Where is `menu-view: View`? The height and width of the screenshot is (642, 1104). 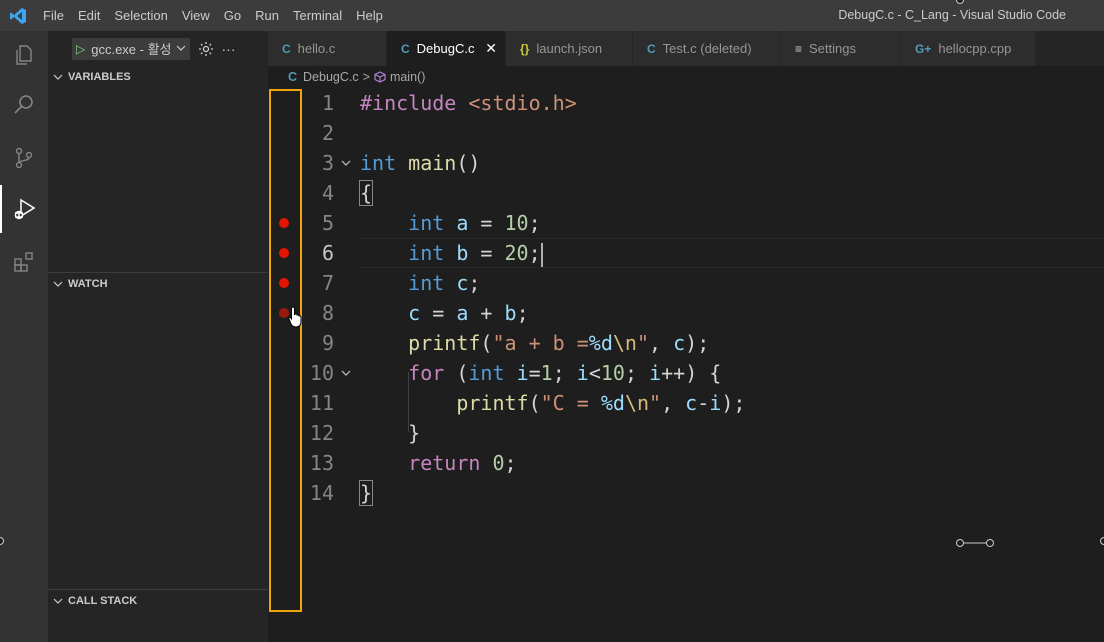 menu-view: View is located at coordinates (196, 15).